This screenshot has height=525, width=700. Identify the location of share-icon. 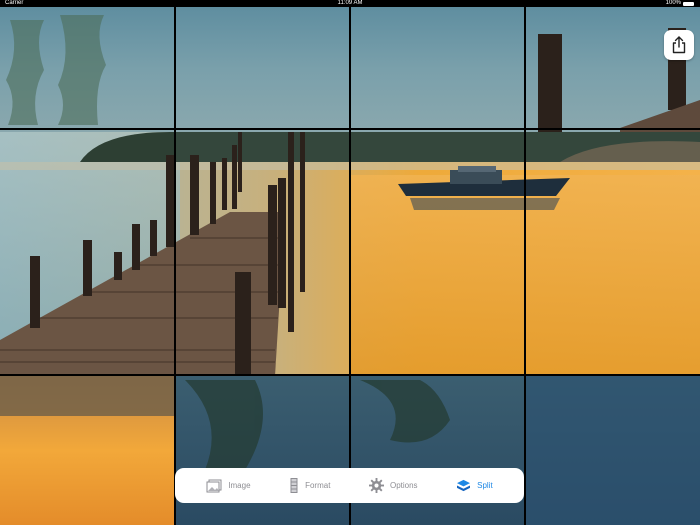
(679, 45).